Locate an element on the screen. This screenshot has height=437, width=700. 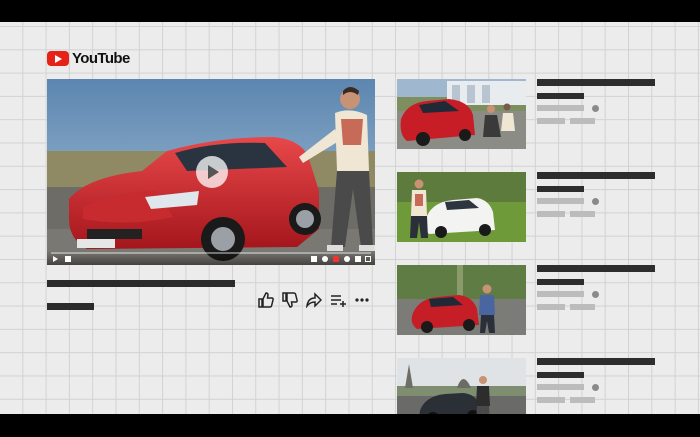
more-icon is located at coordinates (362, 300).